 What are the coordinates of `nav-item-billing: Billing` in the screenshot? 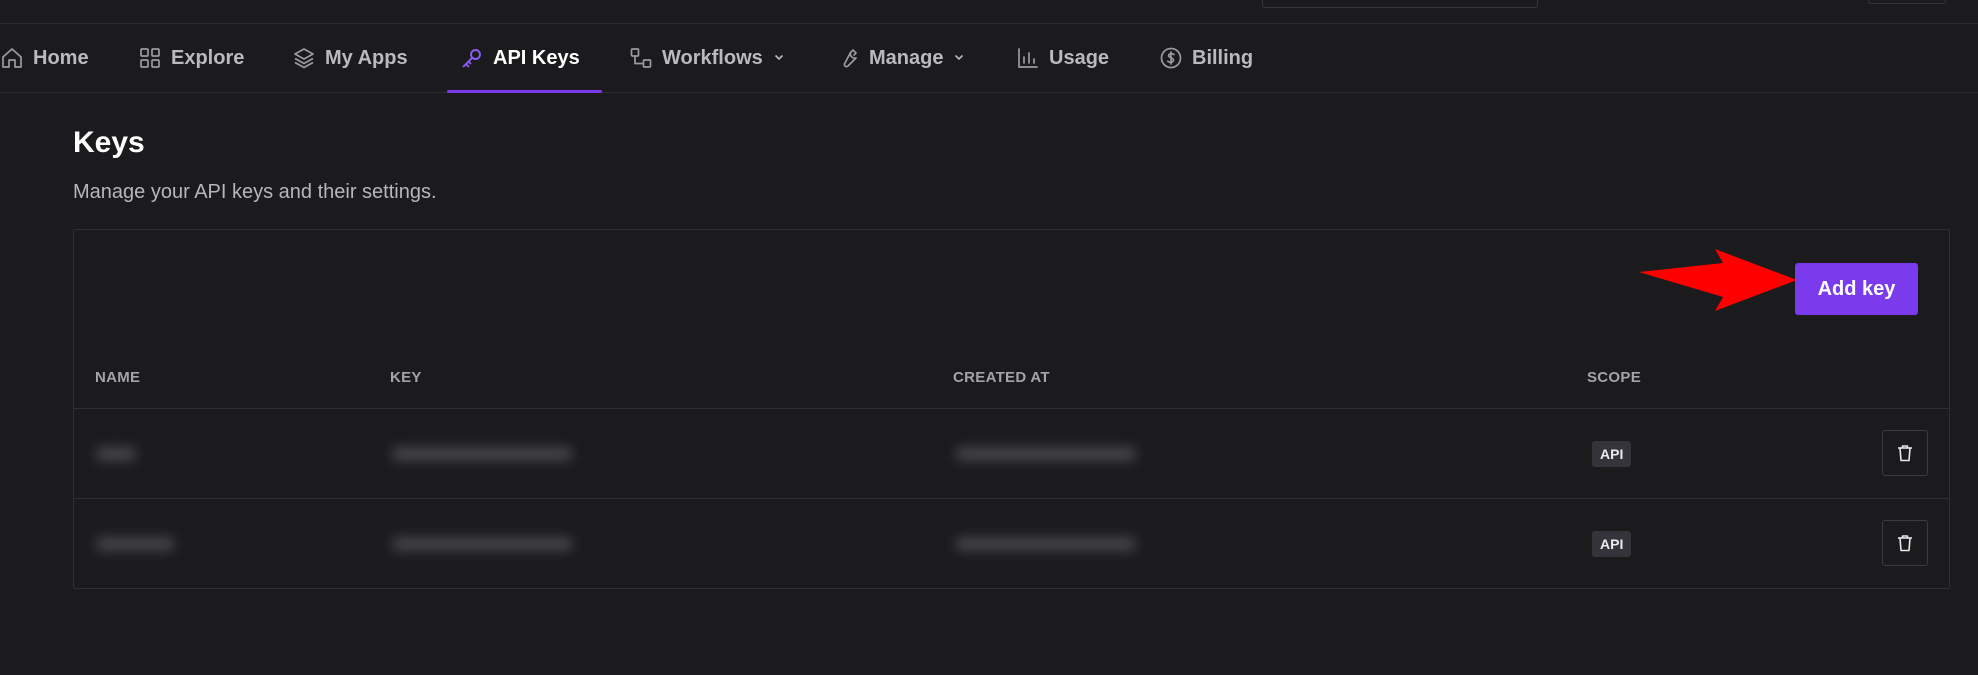 It's located at (1206, 58).